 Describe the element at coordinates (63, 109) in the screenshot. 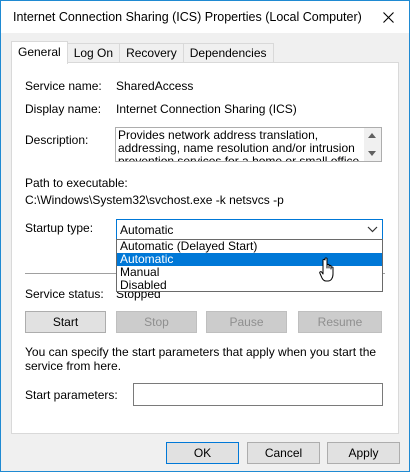

I see `display-name-label: Display name:` at that location.